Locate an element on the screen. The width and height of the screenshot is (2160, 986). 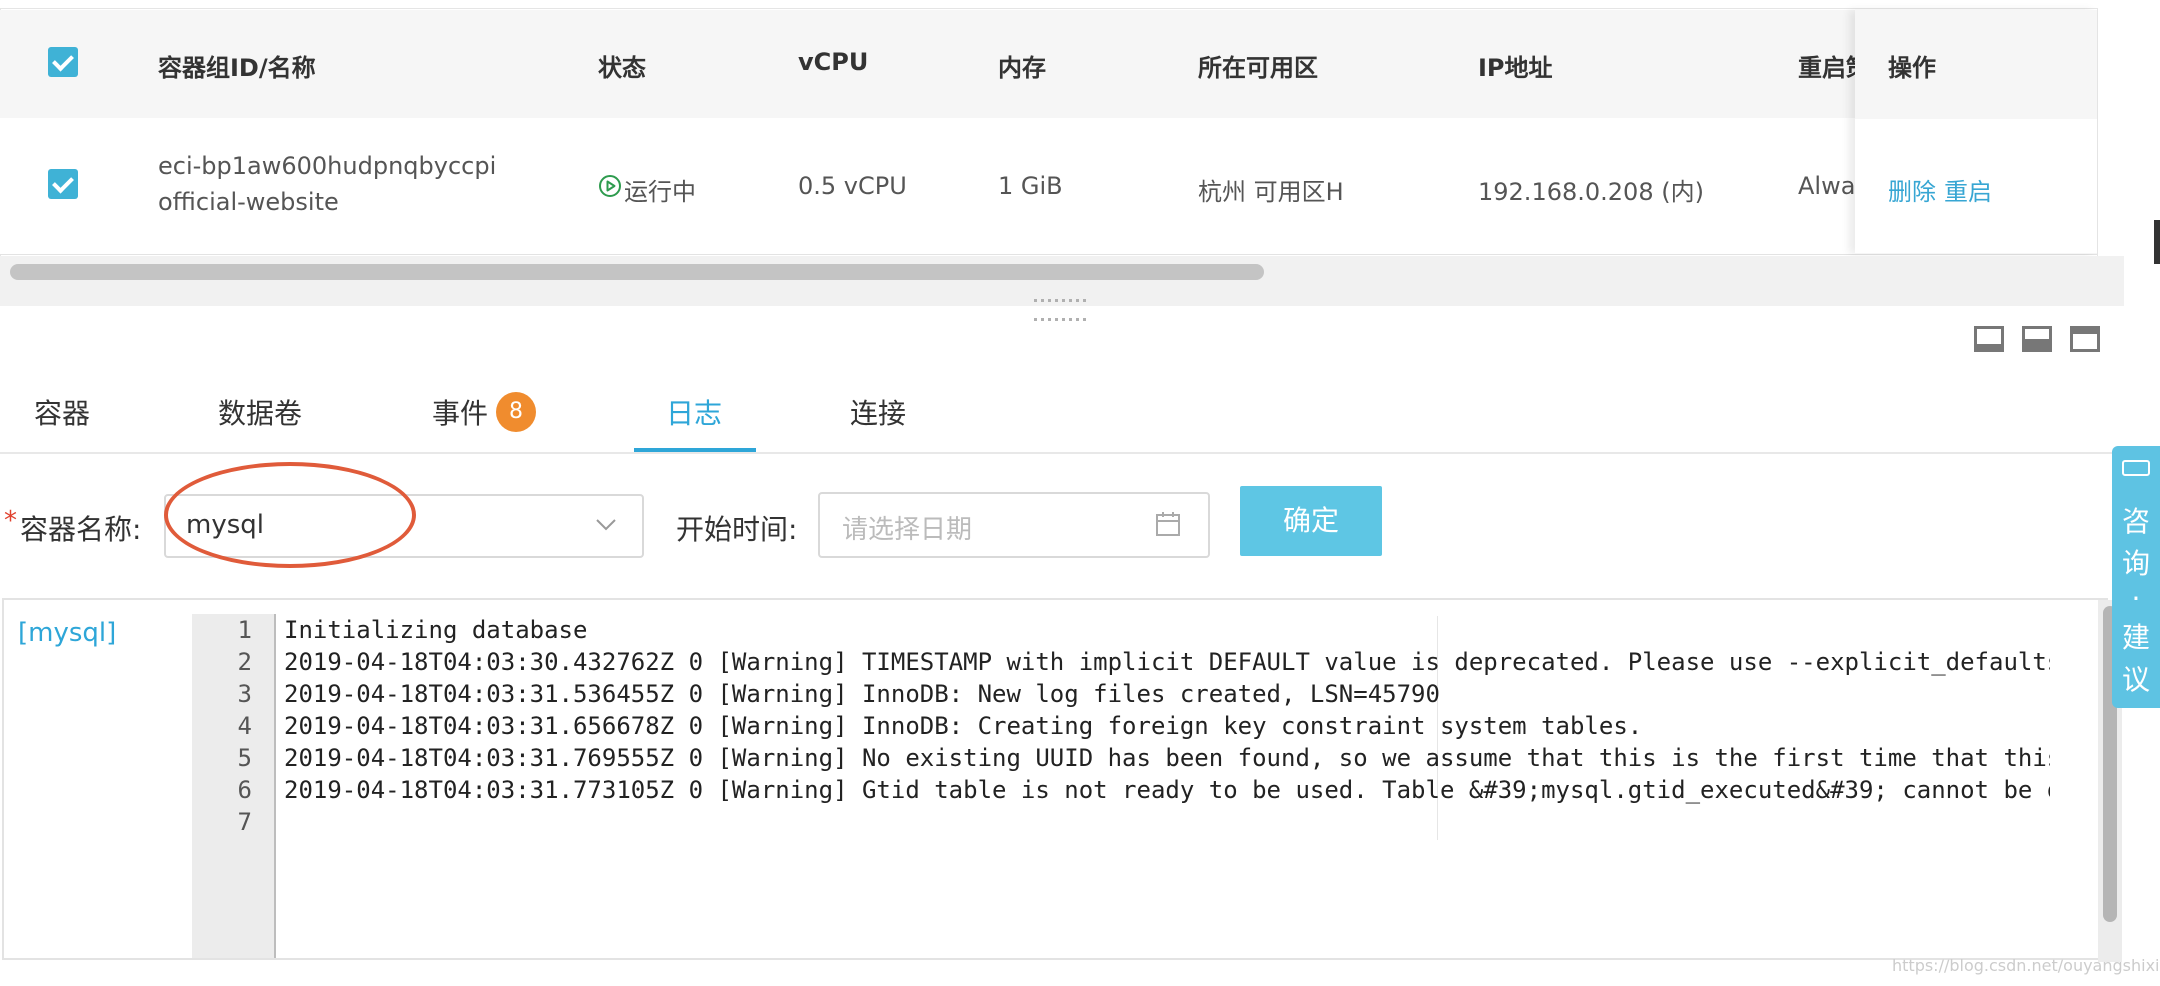
select-all-checkbox is located at coordinates (63, 62).